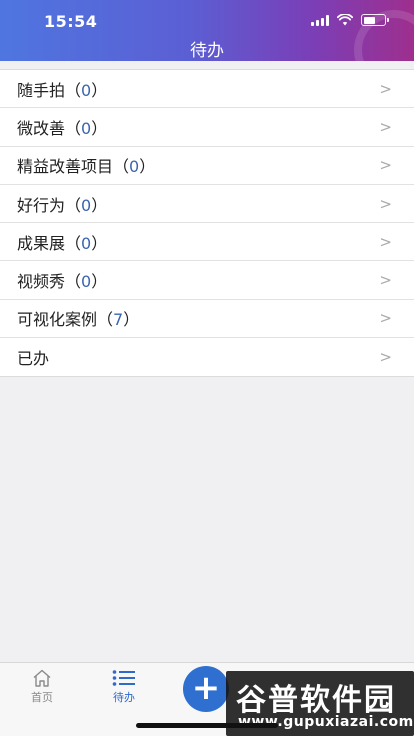 This screenshot has width=414, height=736. I want to click on status-icons, so click(350, 20).